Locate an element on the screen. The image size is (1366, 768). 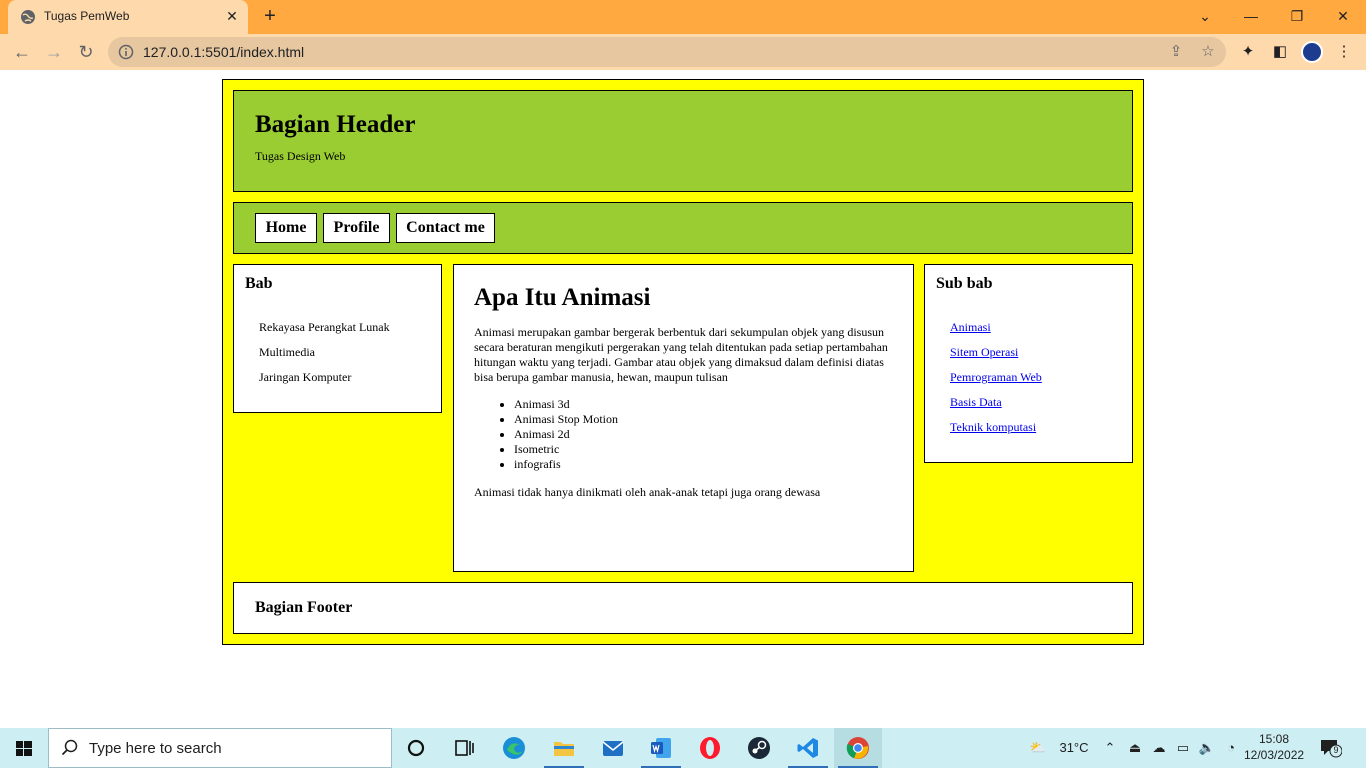
page-footer: Bagian Footer is located at coordinates (683, 608).